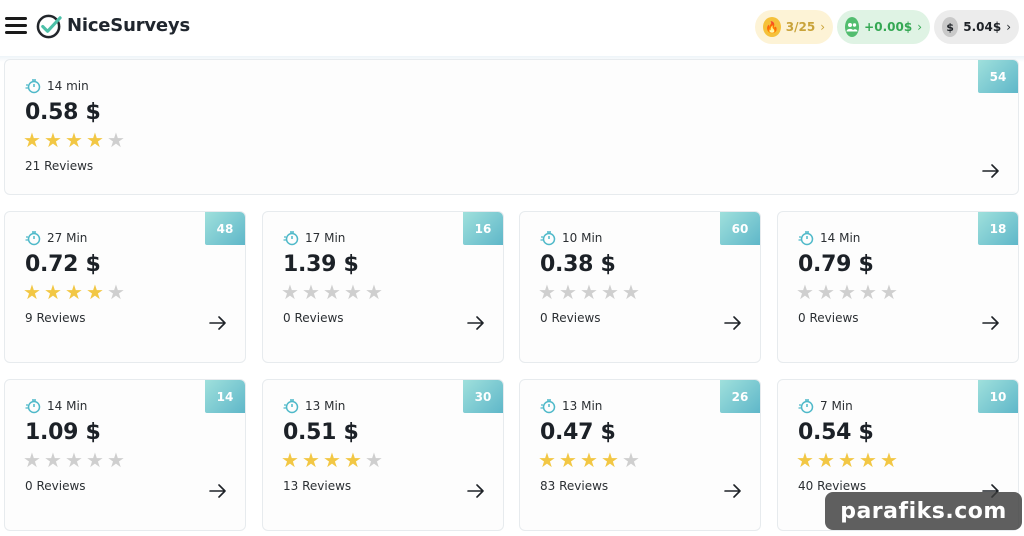  I want to click on review-count: 13 Reviews, so click(317, 486).